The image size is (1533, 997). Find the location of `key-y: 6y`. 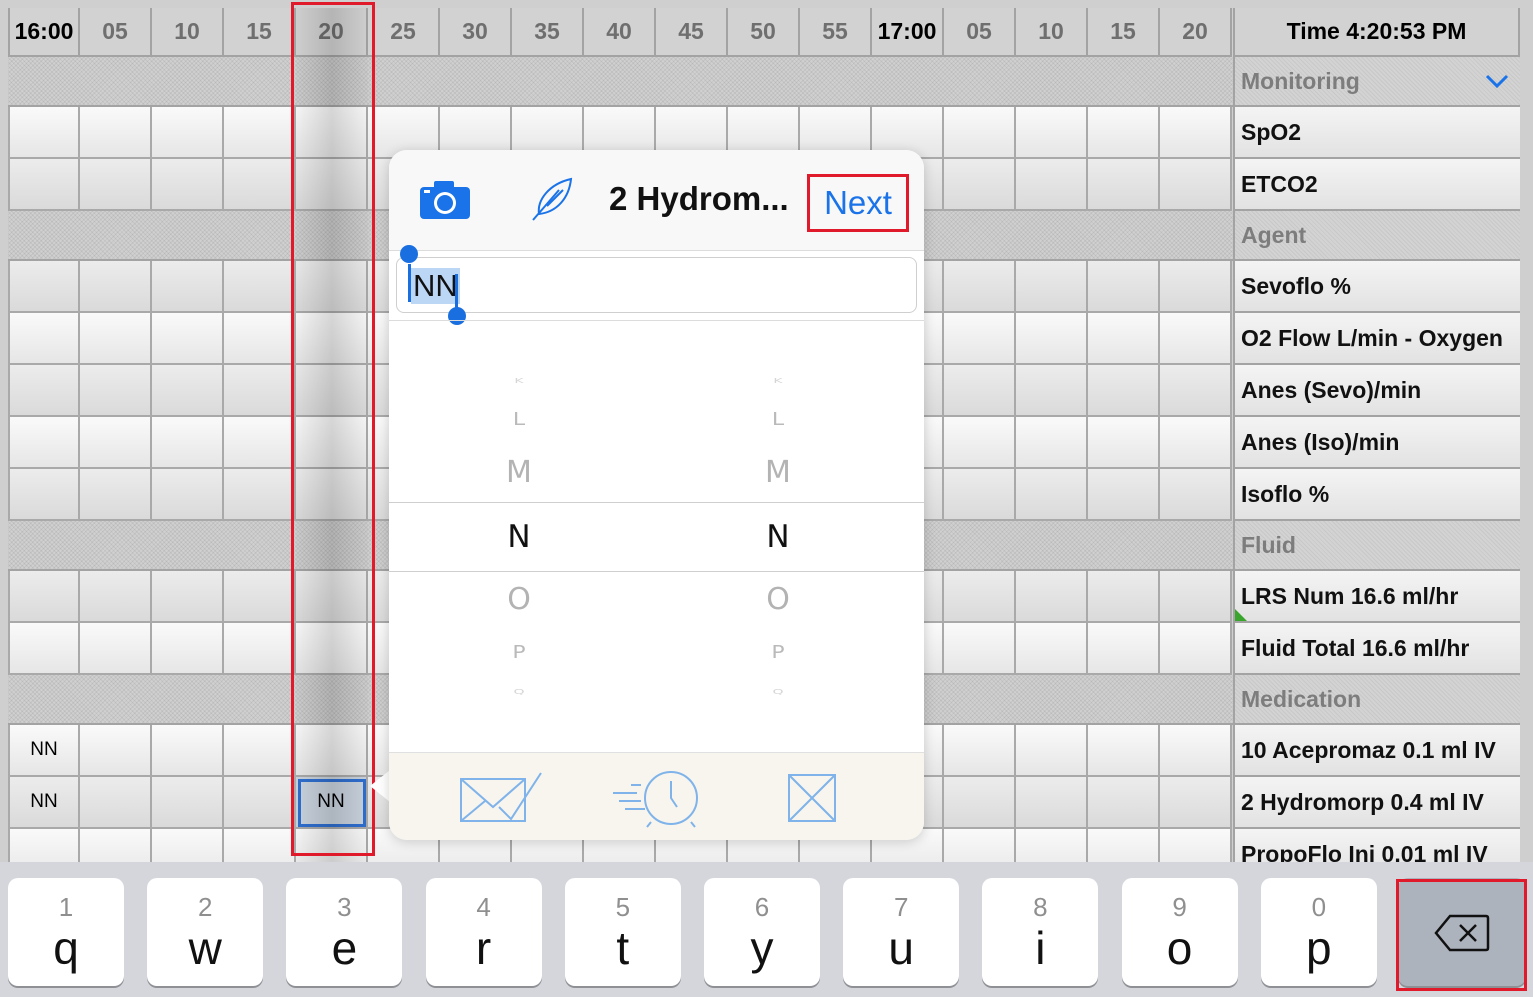

key-y: 6y is located at coordinates (762, 932).